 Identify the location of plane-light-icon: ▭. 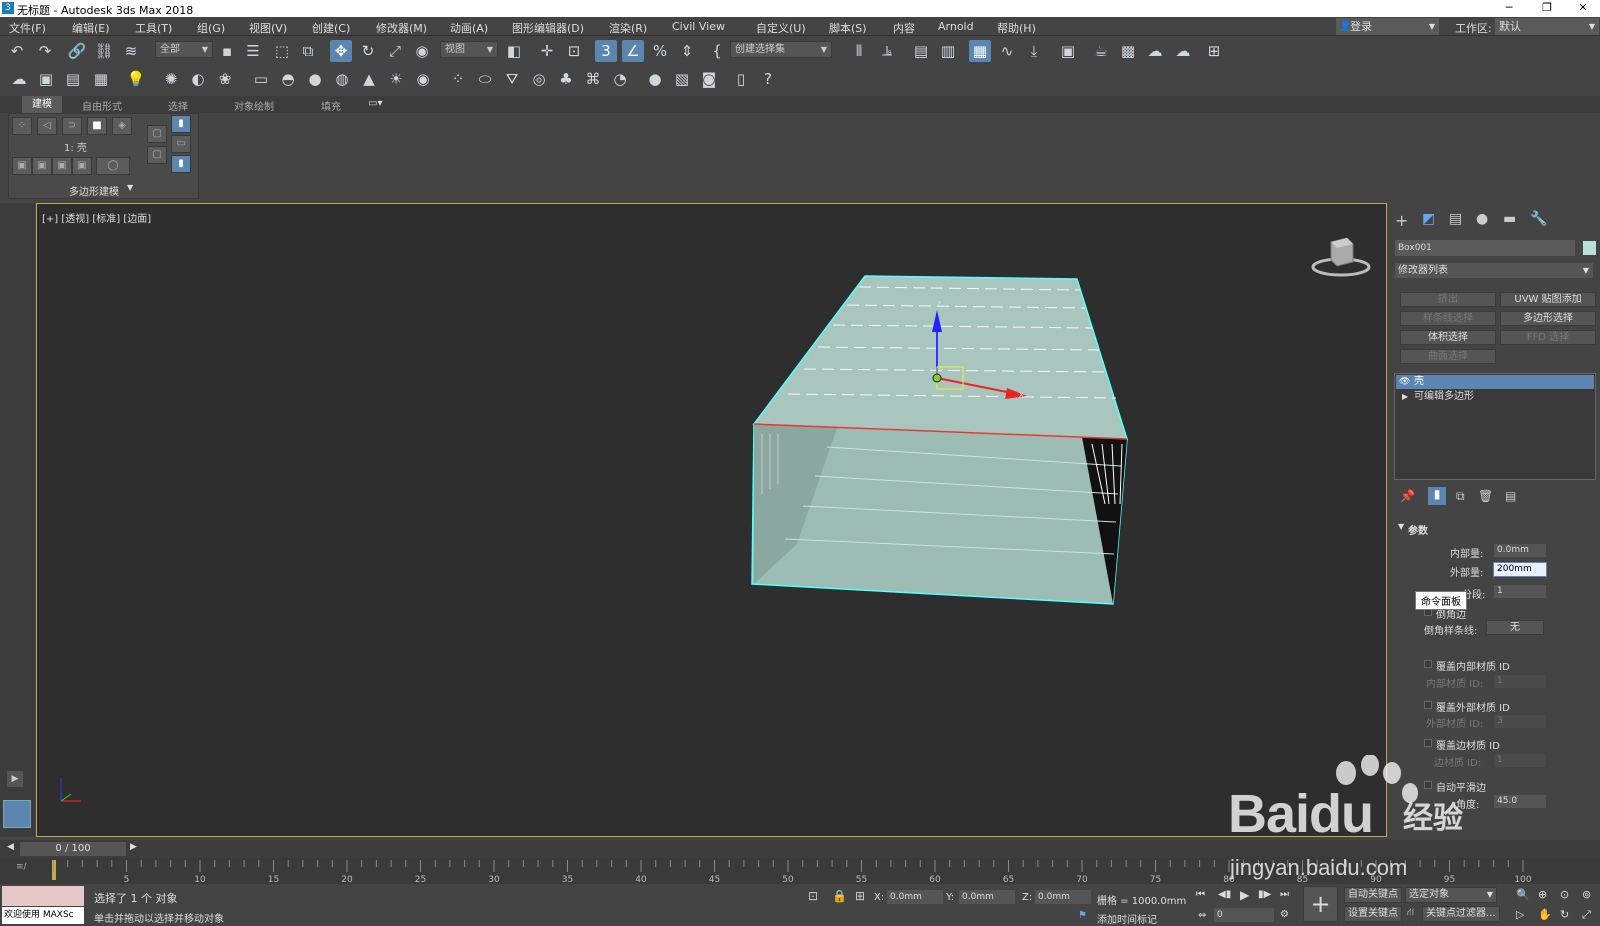
(261, 79).